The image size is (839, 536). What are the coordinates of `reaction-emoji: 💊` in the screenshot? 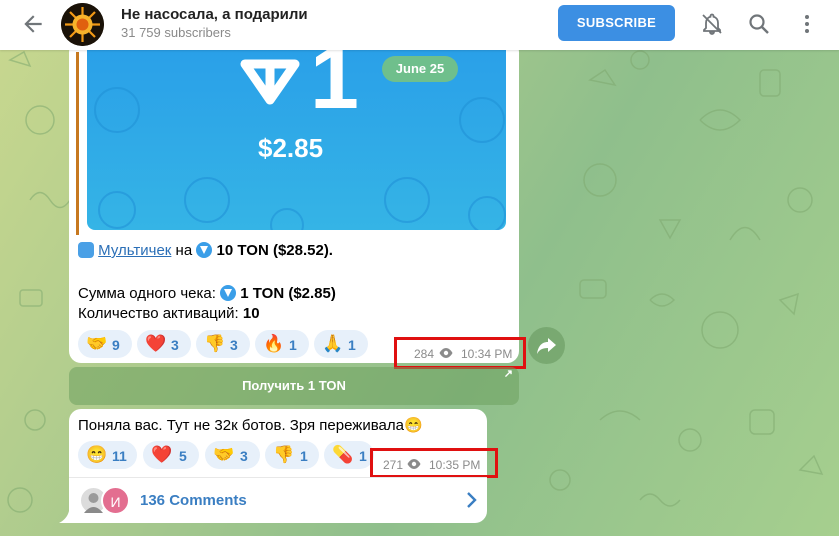 It's located at (343, 454).